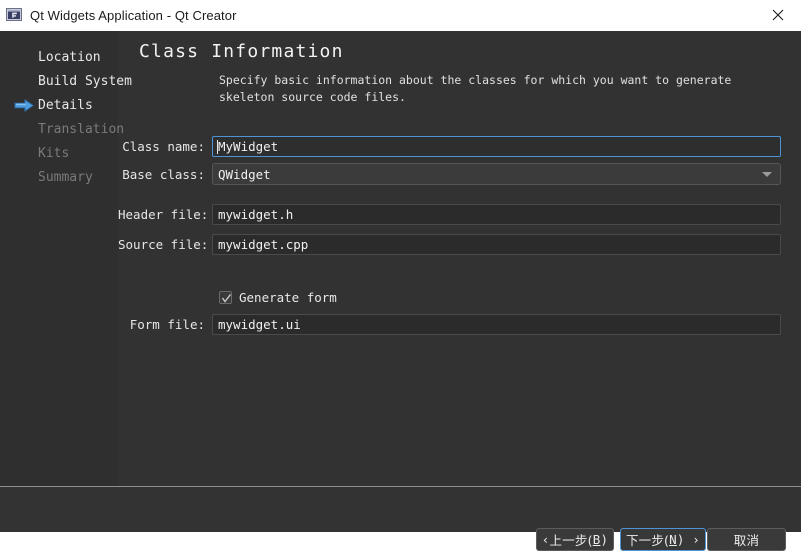 This screenshot has width=801, height=551. I want to click on back-button: ‹ 上一步(B), so click(575, 539).